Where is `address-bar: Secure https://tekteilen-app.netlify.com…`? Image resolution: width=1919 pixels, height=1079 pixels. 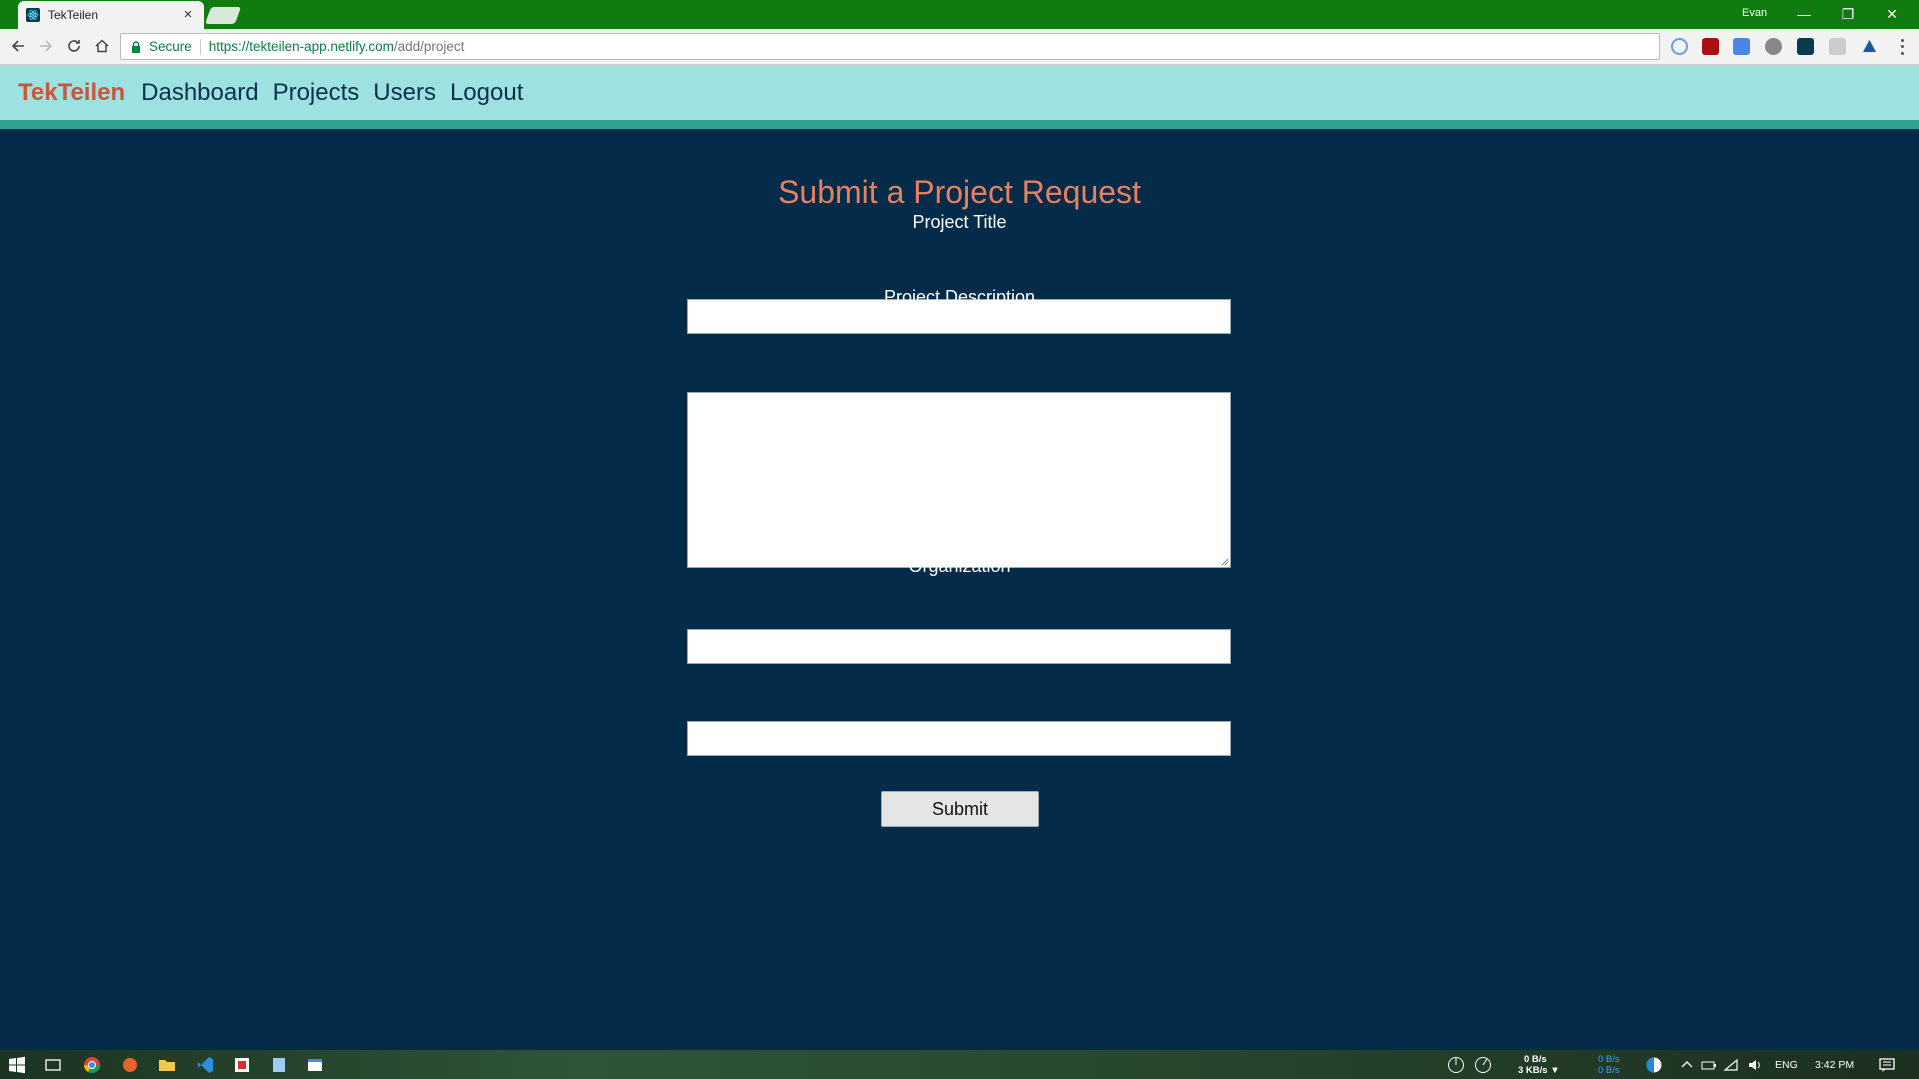 address-bar: Secure https://tekteilen-app.netlify.com… is located at coordinates (890, 46).